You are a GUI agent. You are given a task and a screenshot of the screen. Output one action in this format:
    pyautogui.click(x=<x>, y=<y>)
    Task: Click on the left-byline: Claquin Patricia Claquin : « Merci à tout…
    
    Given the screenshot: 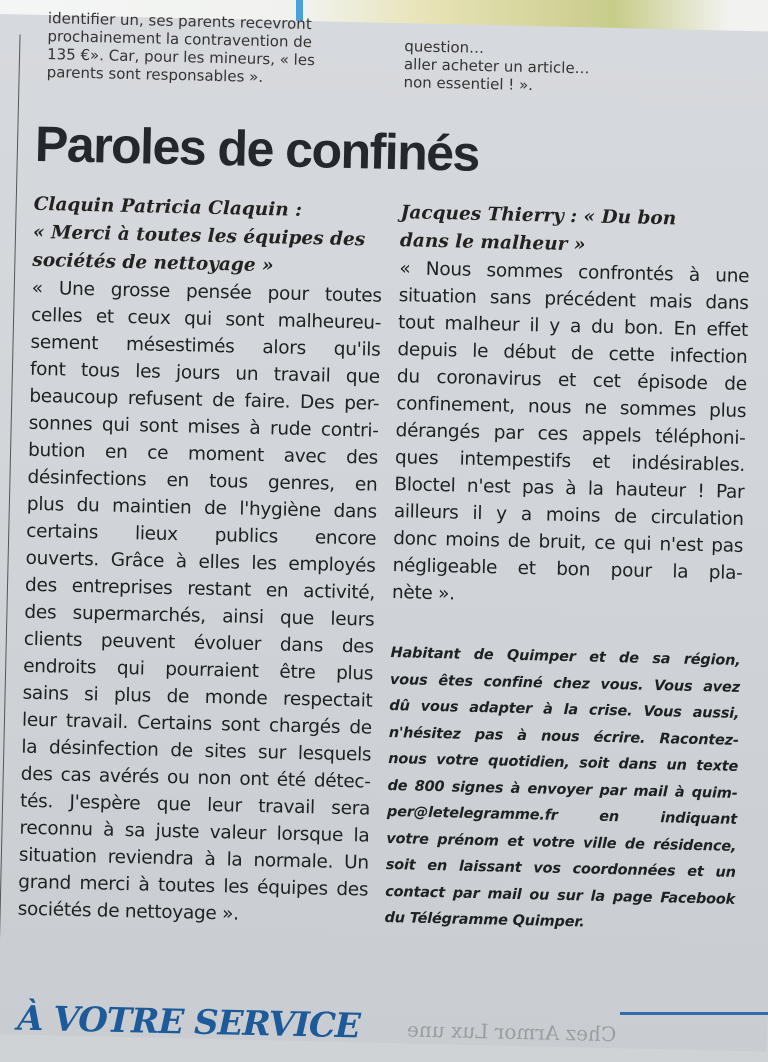 What is the action you would take?
    pyautogui.click(x=208, y=237)
    